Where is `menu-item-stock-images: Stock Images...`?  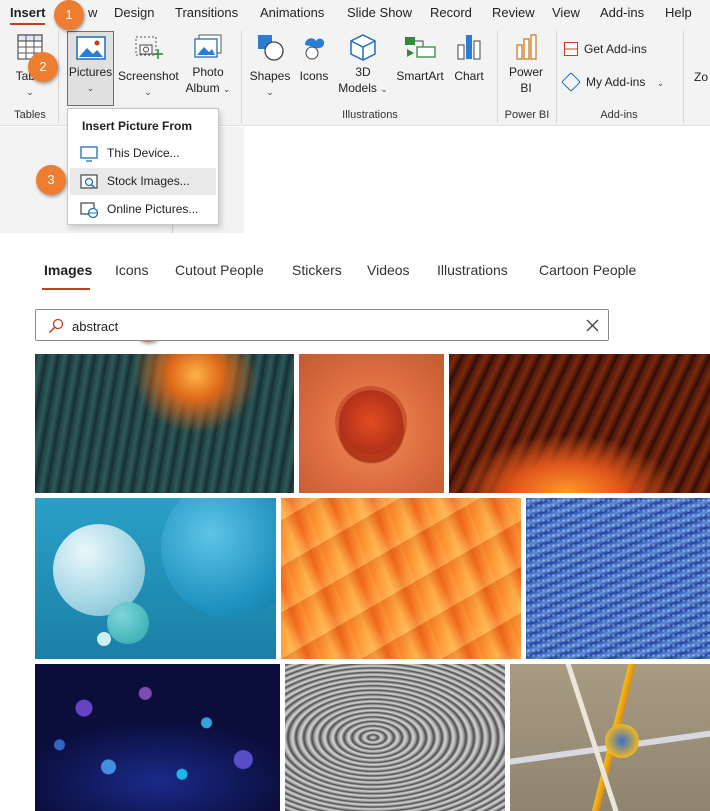 menu-item-stock-images: Stock Images... is located at coordinates (143, 181).